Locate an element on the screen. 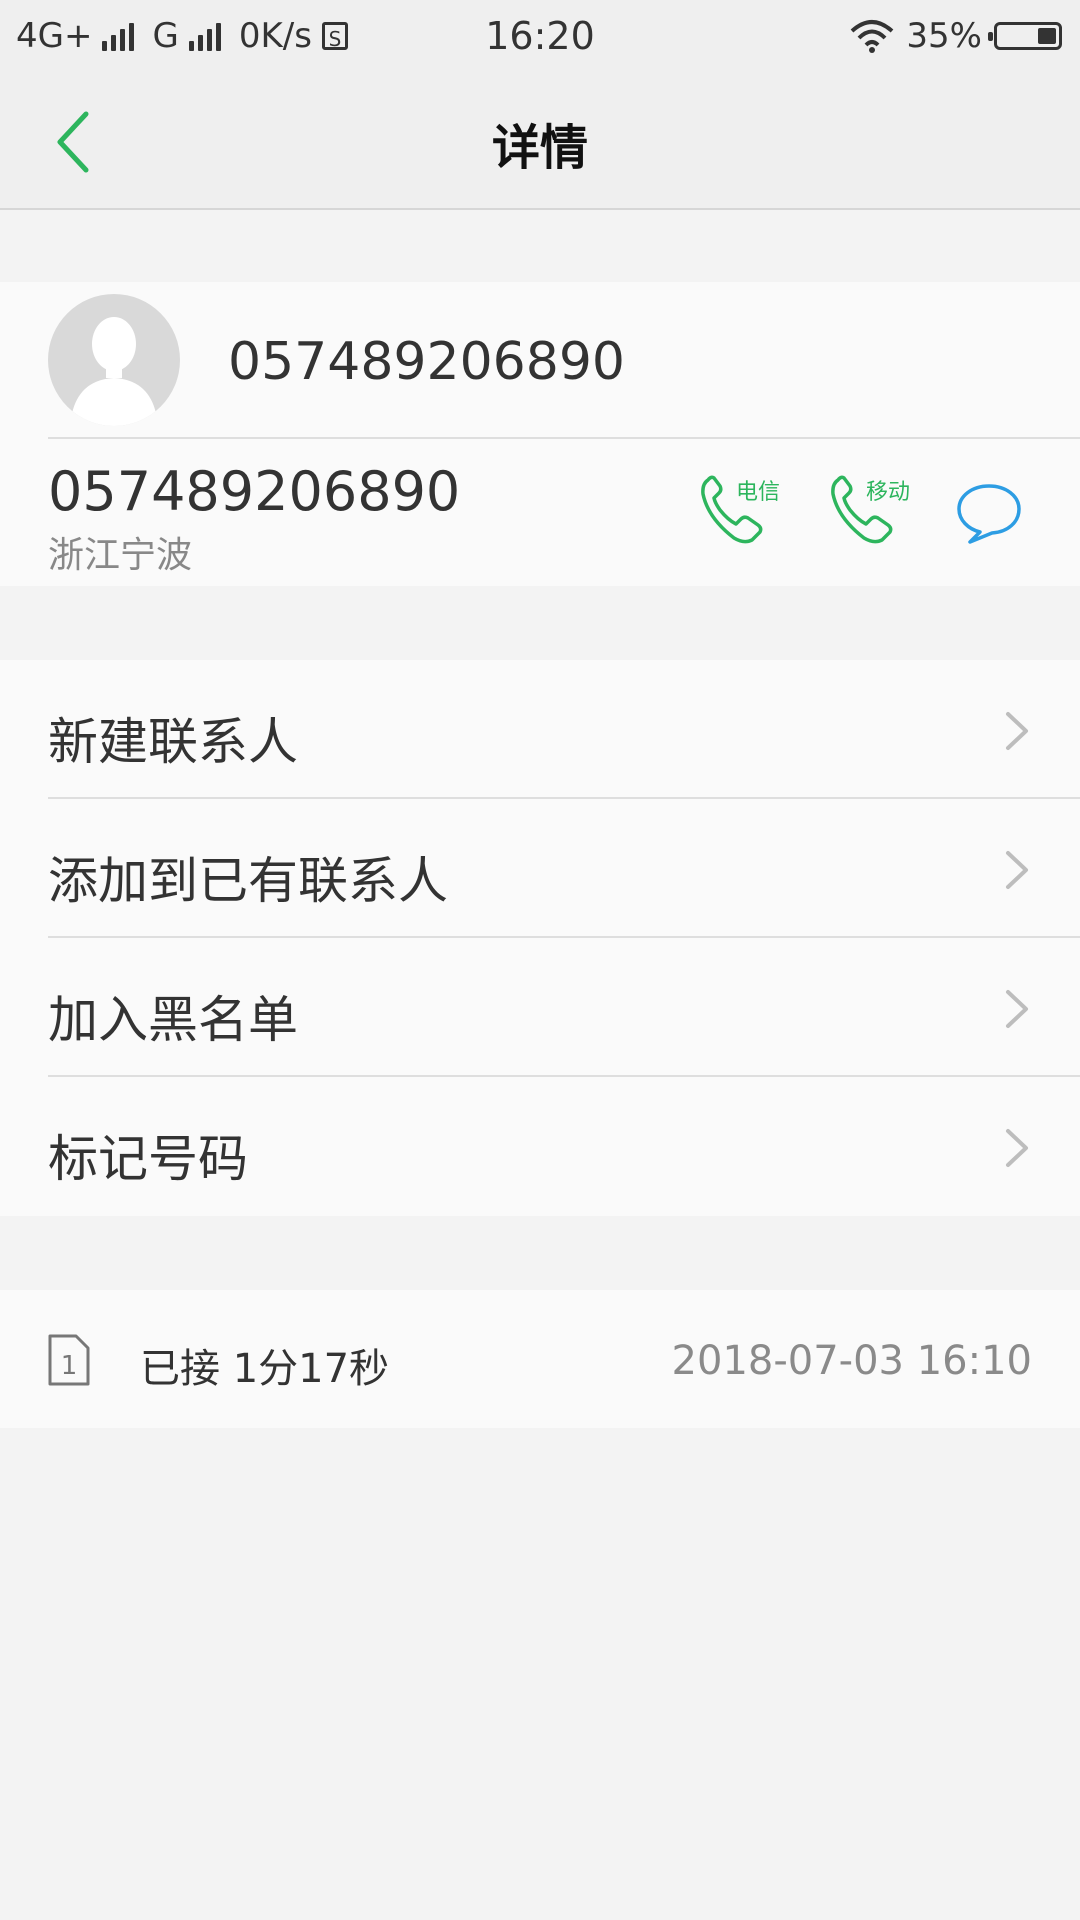 Image resolution: width=1080 pixels, height=1920 pixels. menu-item-label: 标记号码 is located at coordinates (148, 1159).